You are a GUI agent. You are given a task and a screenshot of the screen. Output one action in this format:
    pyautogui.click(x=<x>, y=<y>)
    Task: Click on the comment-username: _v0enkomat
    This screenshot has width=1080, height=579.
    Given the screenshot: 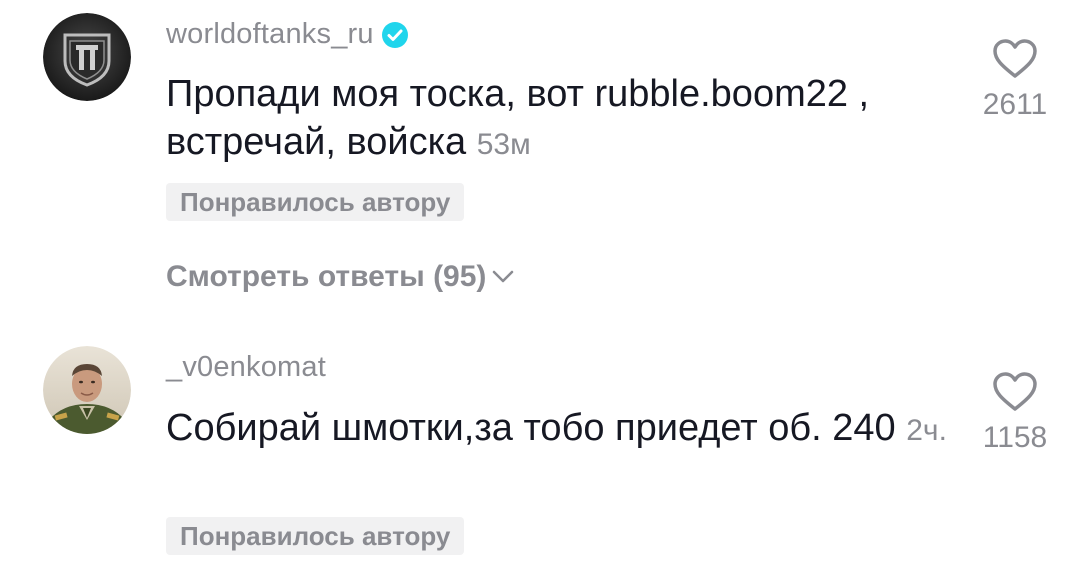 What is the action you would take?
    pyautogui.click(x=246, y=367)
    